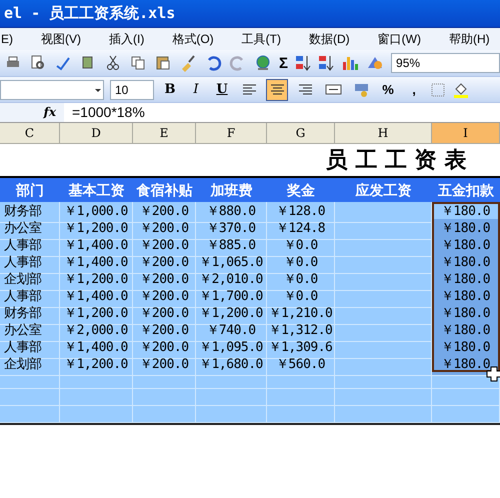 This screenshot has height=498, width=500. Describe the element at coordinates (383, 133) in the screenshot. I see `column-header: H` at that location.